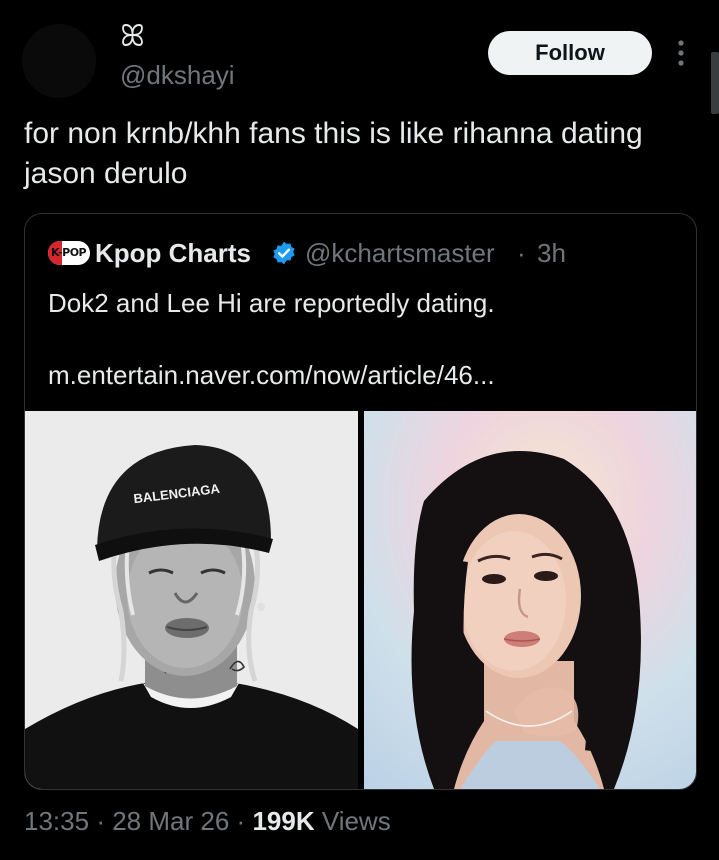 The height and width of the screenshot is (860, 719). What do you see at coordinates (400, 253) in the screenshot?
I see `quote-author-handle: @kchartsmaster` at bounding box center [400, 253].